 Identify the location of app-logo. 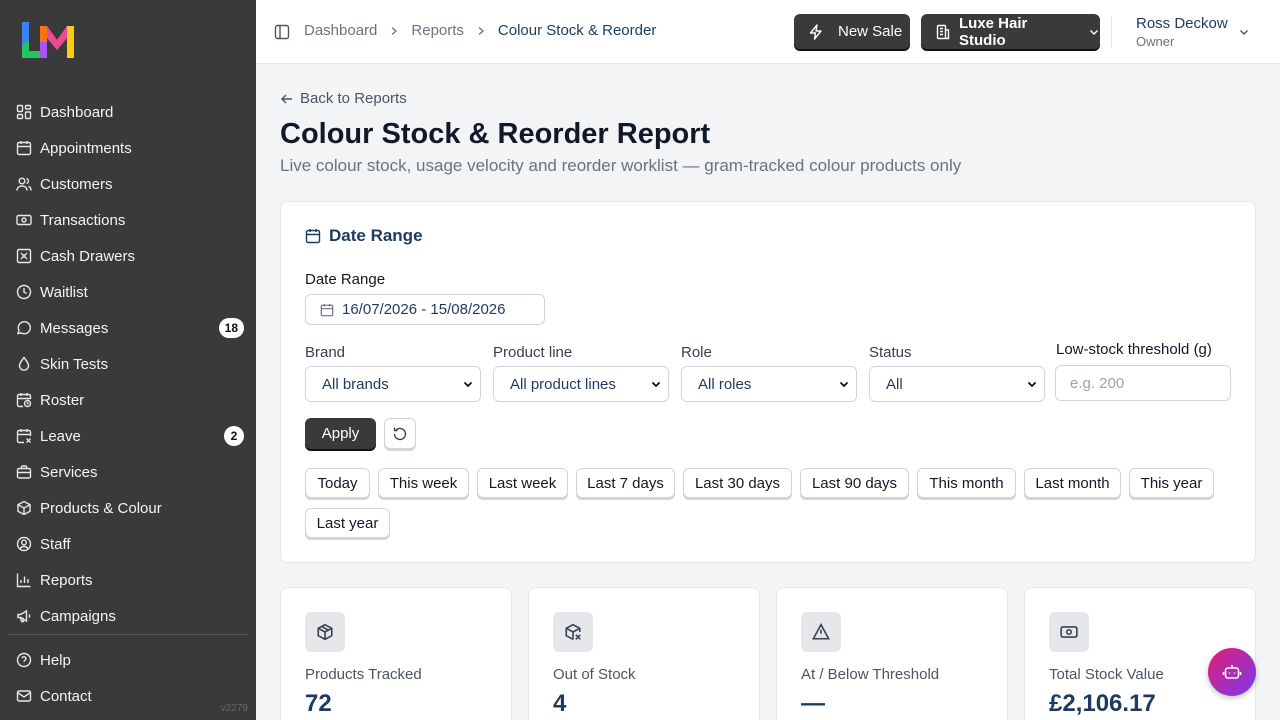
(48, 40).